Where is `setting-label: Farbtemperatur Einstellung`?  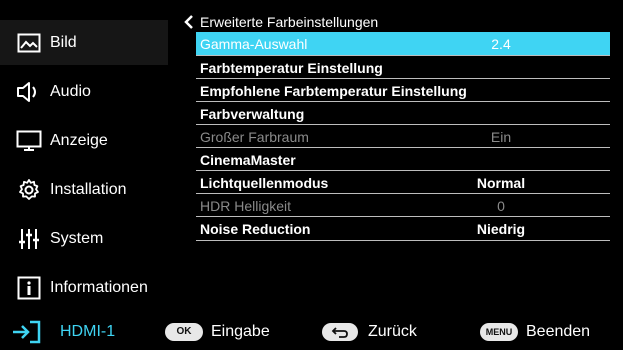
setting-label: Farbtemperatur Einstellung is located at coordinates (291, 67).